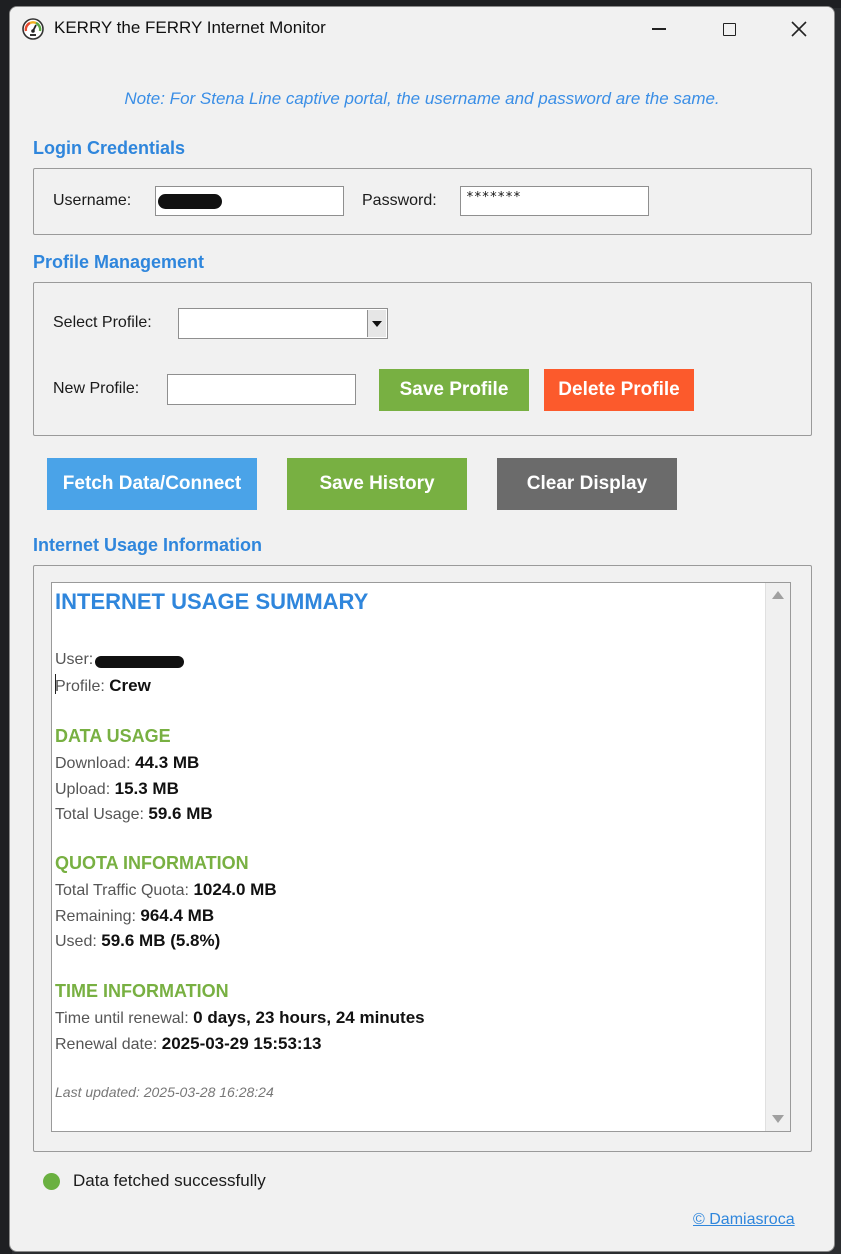 The image size is (841, 1254). What do you see at coordinates (190, 27) in the screenshot?
I see `window-title: KERRY the FERRY Internet Monitor` at bounding box center [190, 27].